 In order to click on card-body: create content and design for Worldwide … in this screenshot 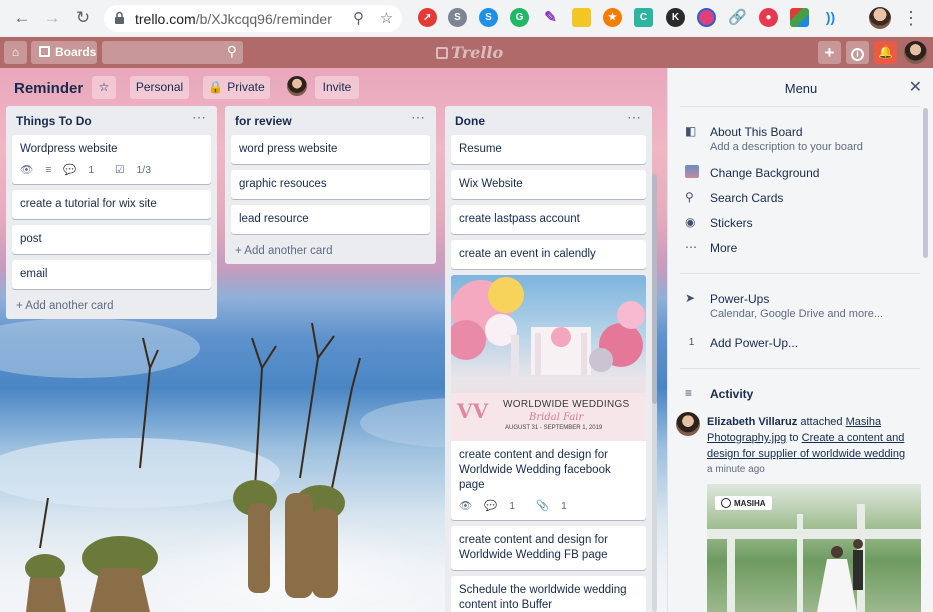, I will do `click(548, 480)`.